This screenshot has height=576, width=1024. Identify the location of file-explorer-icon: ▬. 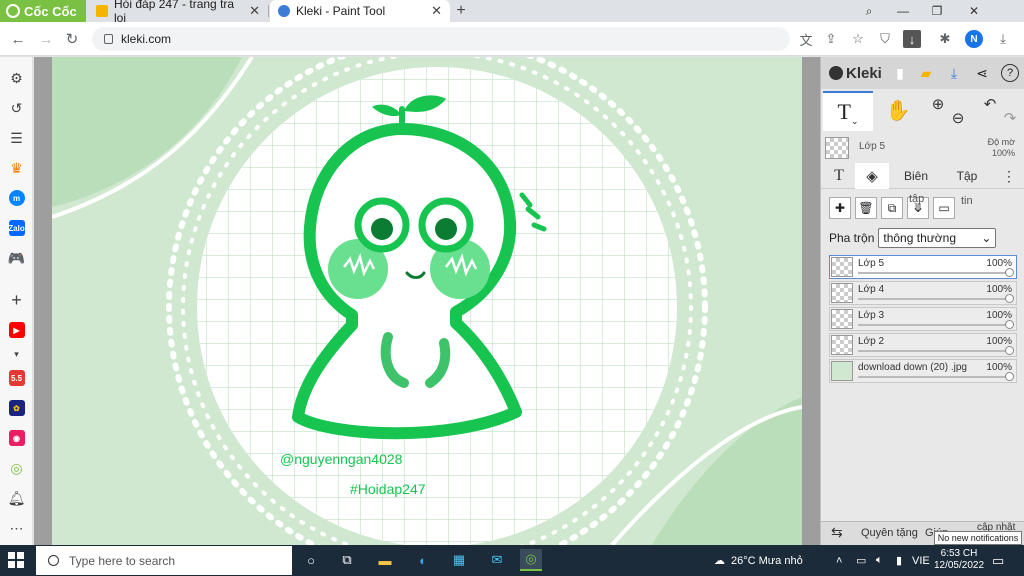
(385, 560).